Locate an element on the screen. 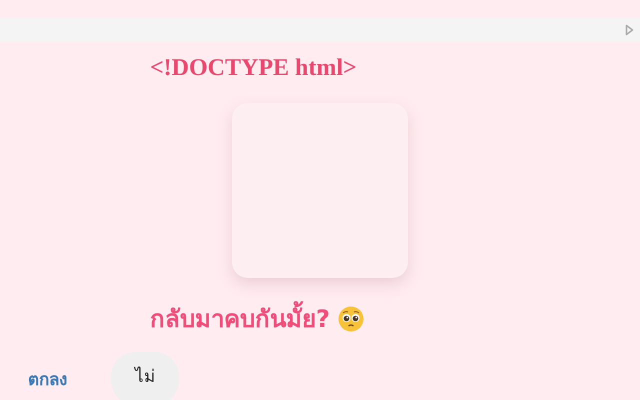 This screenshot has height=400, width=640. play-icon is located at coordinates (629, 30).